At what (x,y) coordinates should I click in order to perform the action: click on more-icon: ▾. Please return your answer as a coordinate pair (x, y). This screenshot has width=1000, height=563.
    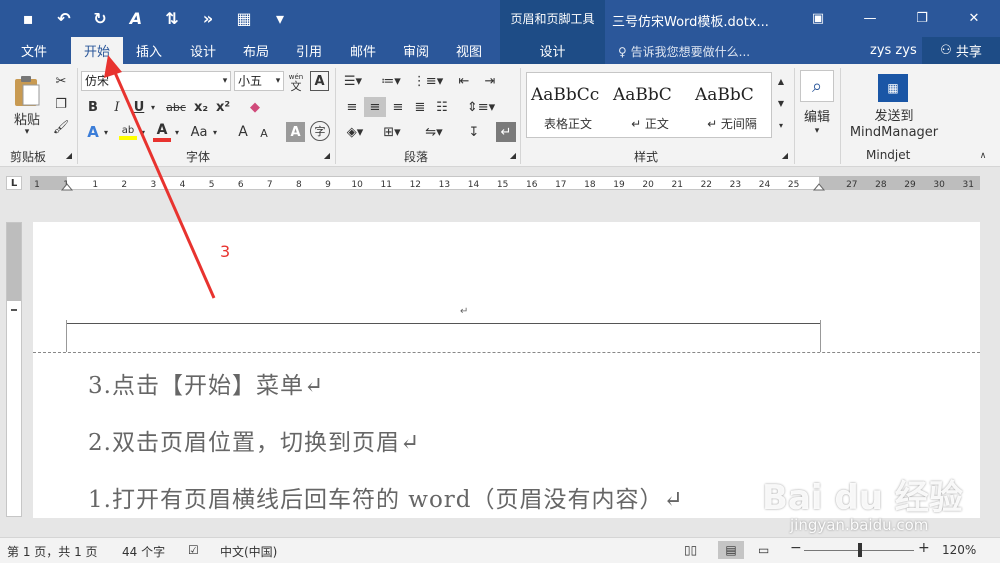
    Looking at the image, I should click on (280, 18).